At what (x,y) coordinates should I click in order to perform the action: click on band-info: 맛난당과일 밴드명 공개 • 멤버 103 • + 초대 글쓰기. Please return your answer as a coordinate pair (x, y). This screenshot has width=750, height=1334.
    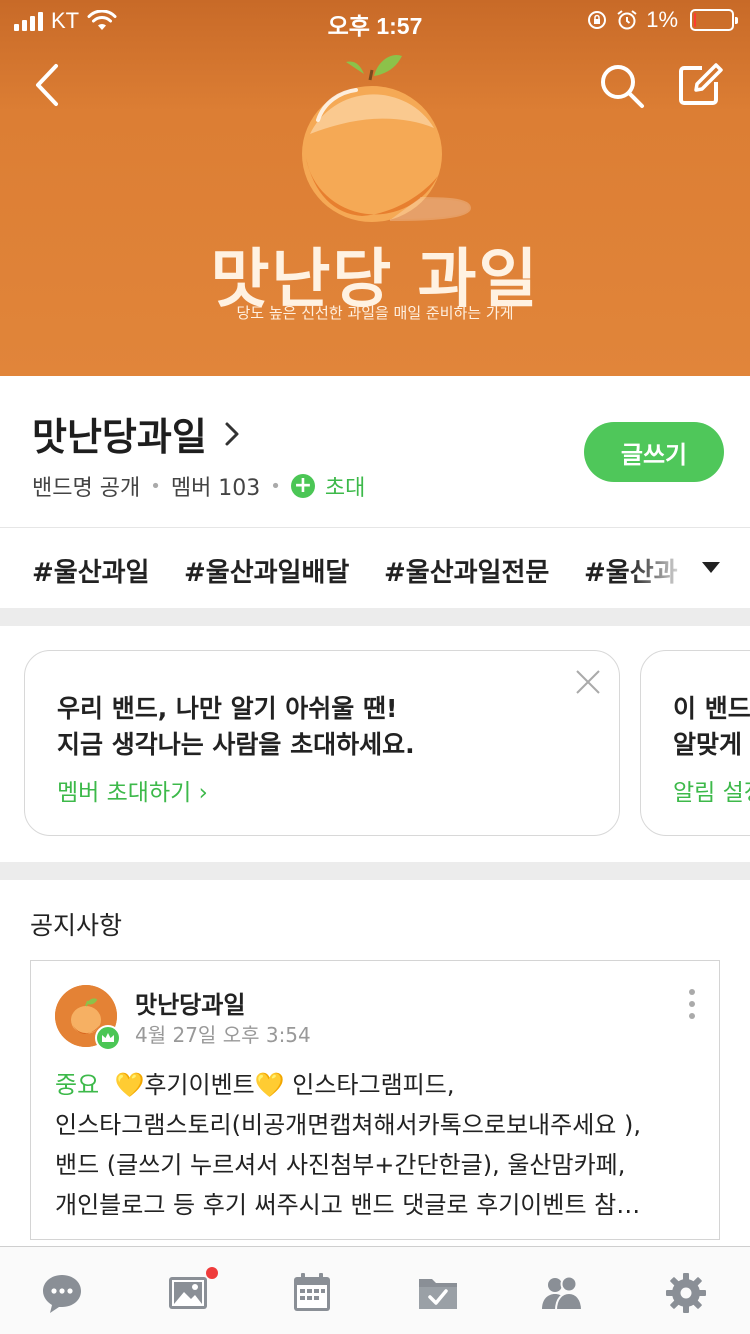
    Looking at the image, I should click on (375, 452).